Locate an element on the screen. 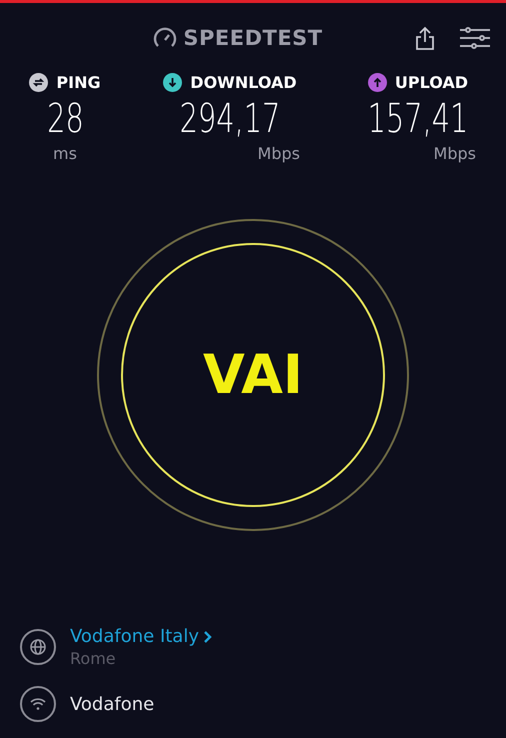 This screenshot has height=738, width=506. app-logo: SPEEDTEST is located at coordinates (253, 38).